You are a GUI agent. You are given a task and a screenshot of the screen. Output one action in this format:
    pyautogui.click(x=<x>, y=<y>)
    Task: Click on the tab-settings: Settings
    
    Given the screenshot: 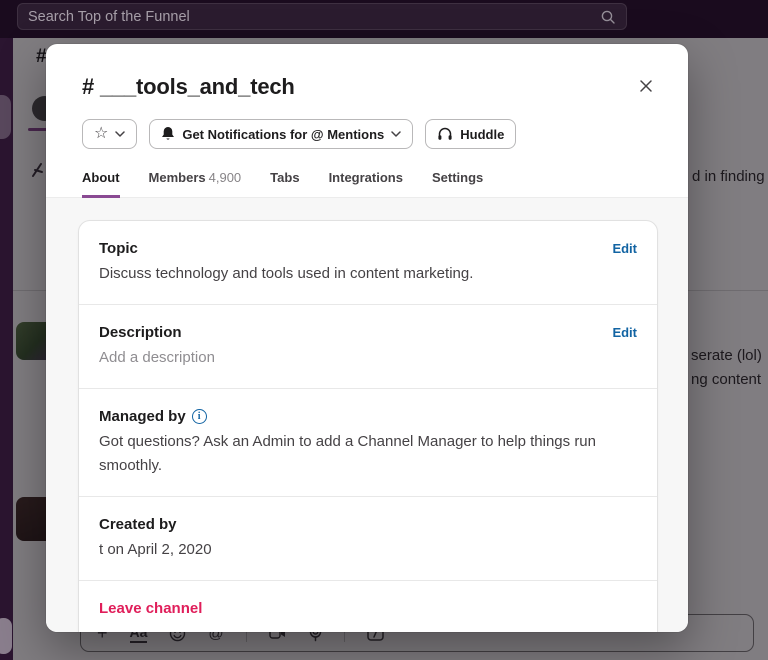 What is the action you would take?
    pyautogui.click(x=457, y=183)
    